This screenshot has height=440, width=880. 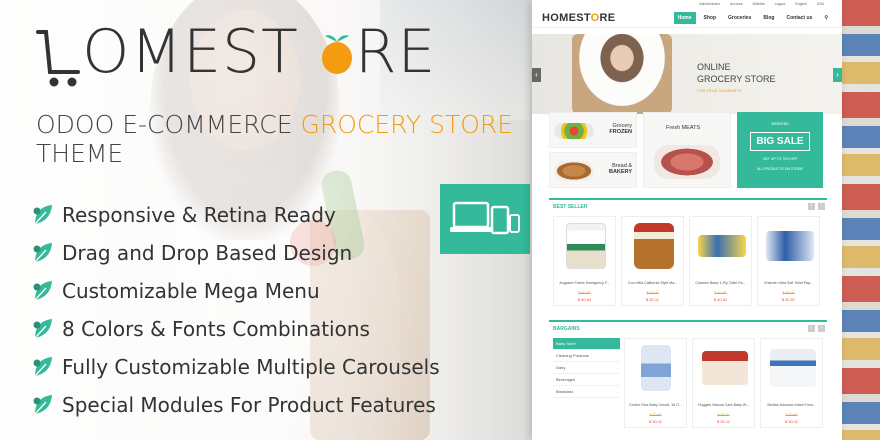 I want to click on frozen-veg-image, so click(x=574, y=131).